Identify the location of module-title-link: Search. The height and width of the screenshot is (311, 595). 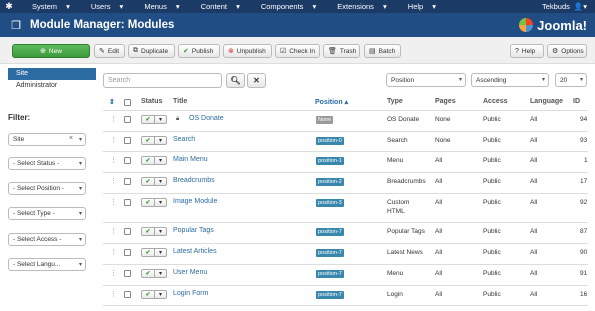
(184, 139).